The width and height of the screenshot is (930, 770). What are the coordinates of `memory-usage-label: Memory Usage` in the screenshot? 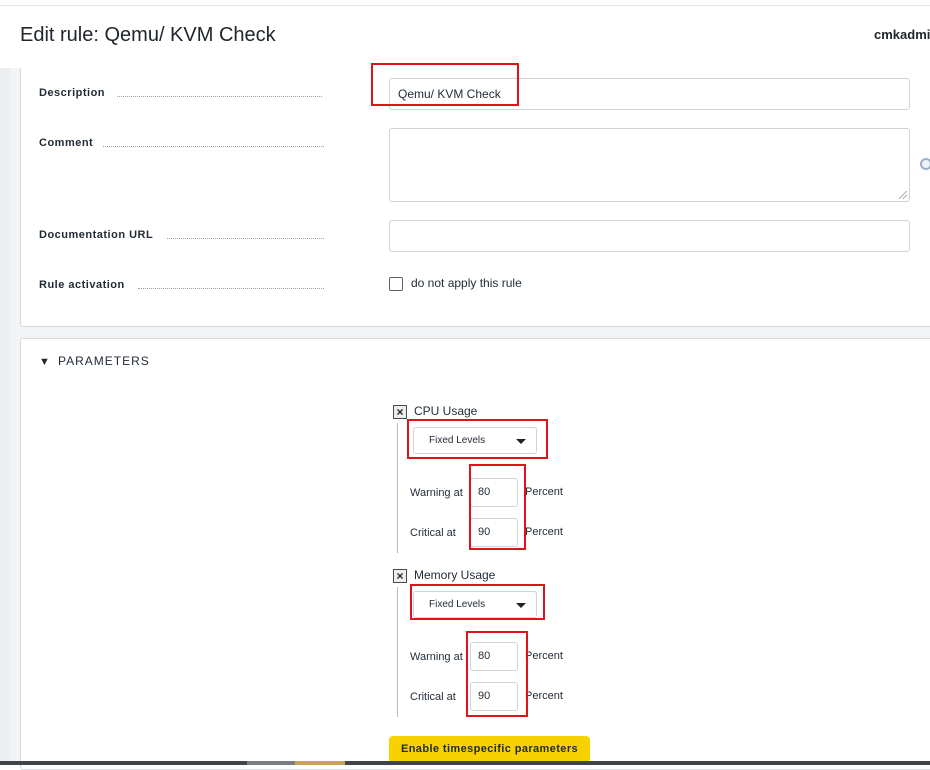 It's located at (455, 575).